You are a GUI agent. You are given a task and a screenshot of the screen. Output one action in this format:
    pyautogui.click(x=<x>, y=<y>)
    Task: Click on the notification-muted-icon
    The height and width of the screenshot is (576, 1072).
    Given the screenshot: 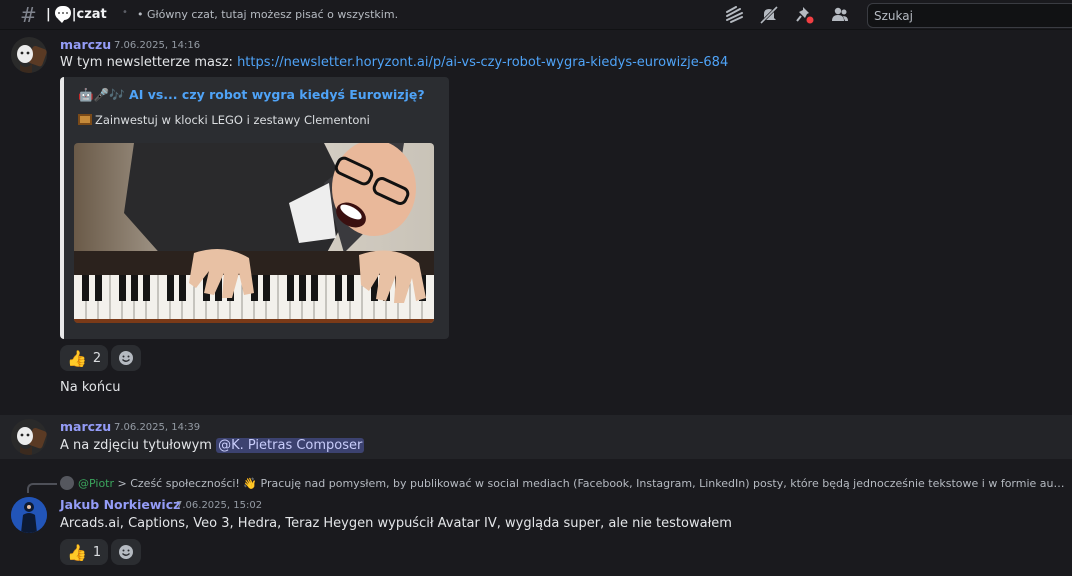 What is the action you would take?
    pyautogui.click(x=769, y=15)
    